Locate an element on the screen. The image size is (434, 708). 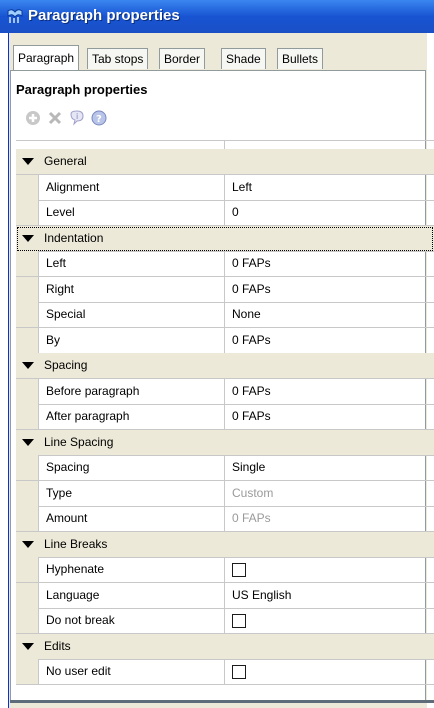
property-row: Level 0 is located at coordinates (225, 213).